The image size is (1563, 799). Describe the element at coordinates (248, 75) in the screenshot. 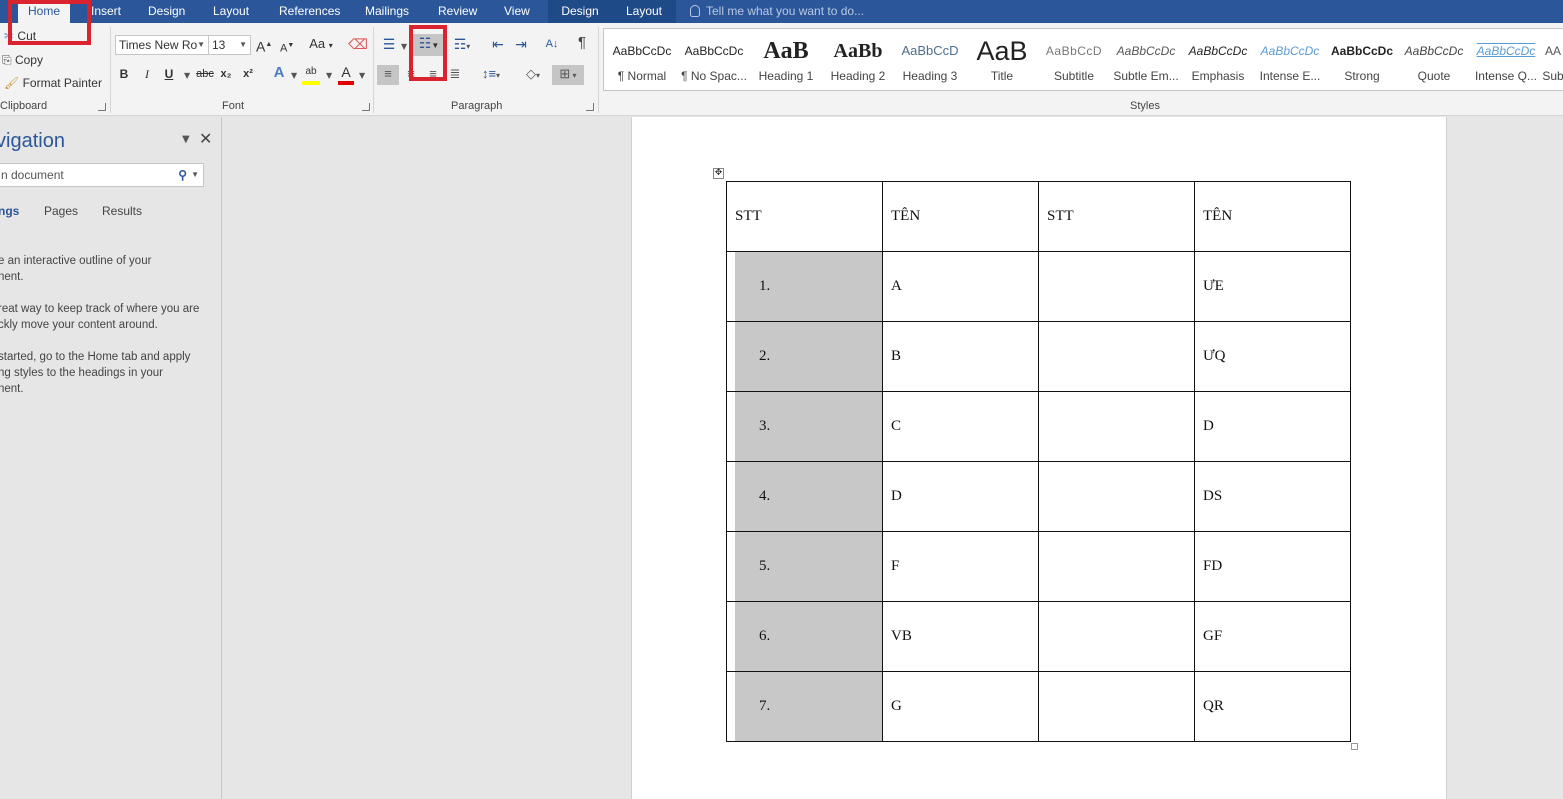

I see `superscript-button: x²` at that location.